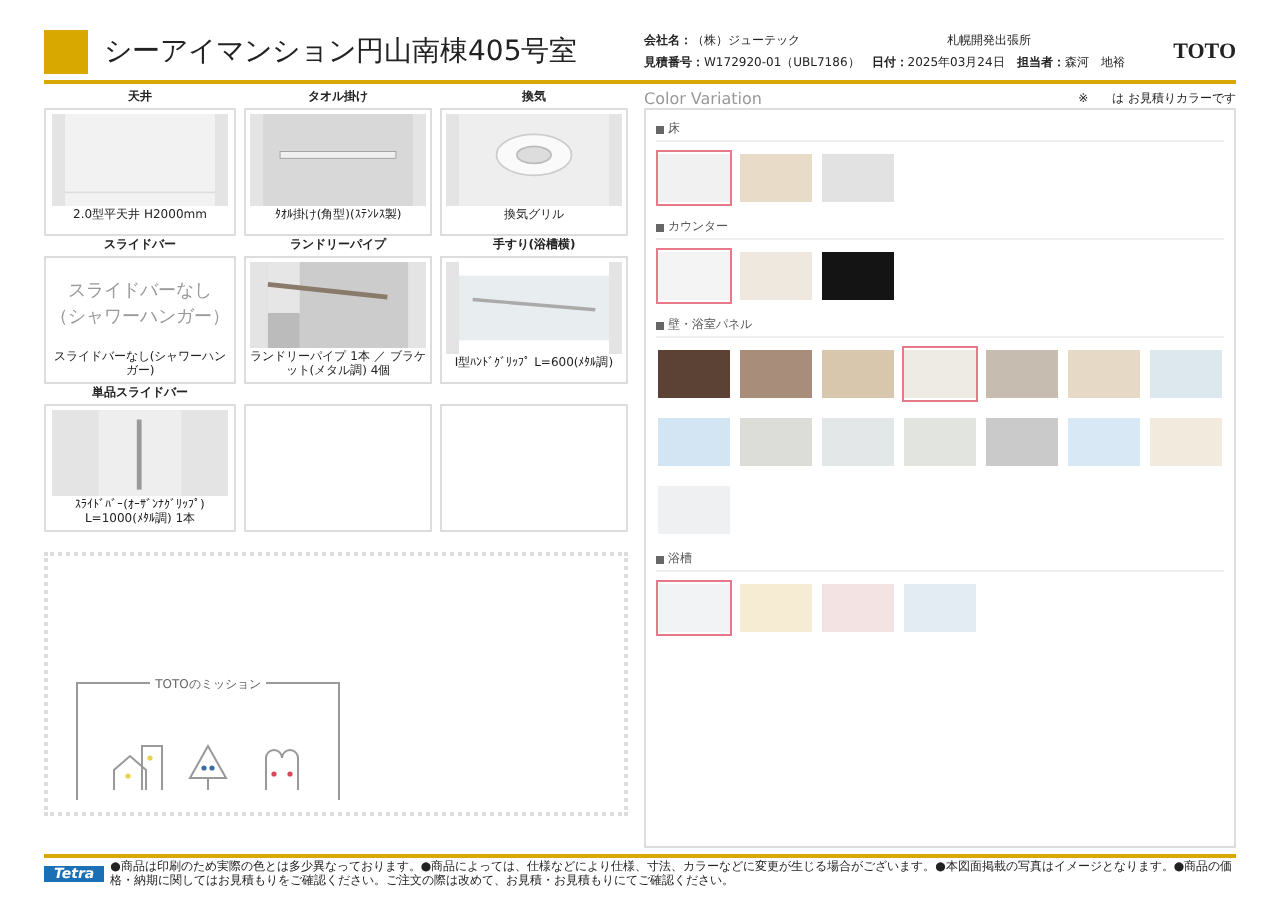 This screenshot has width=1280, height=906. What do you see at coordinates (140, 292) in the screenshot?
I see `no-slide-bar-text: スライドバーなし` at bounding box center [140, 292].